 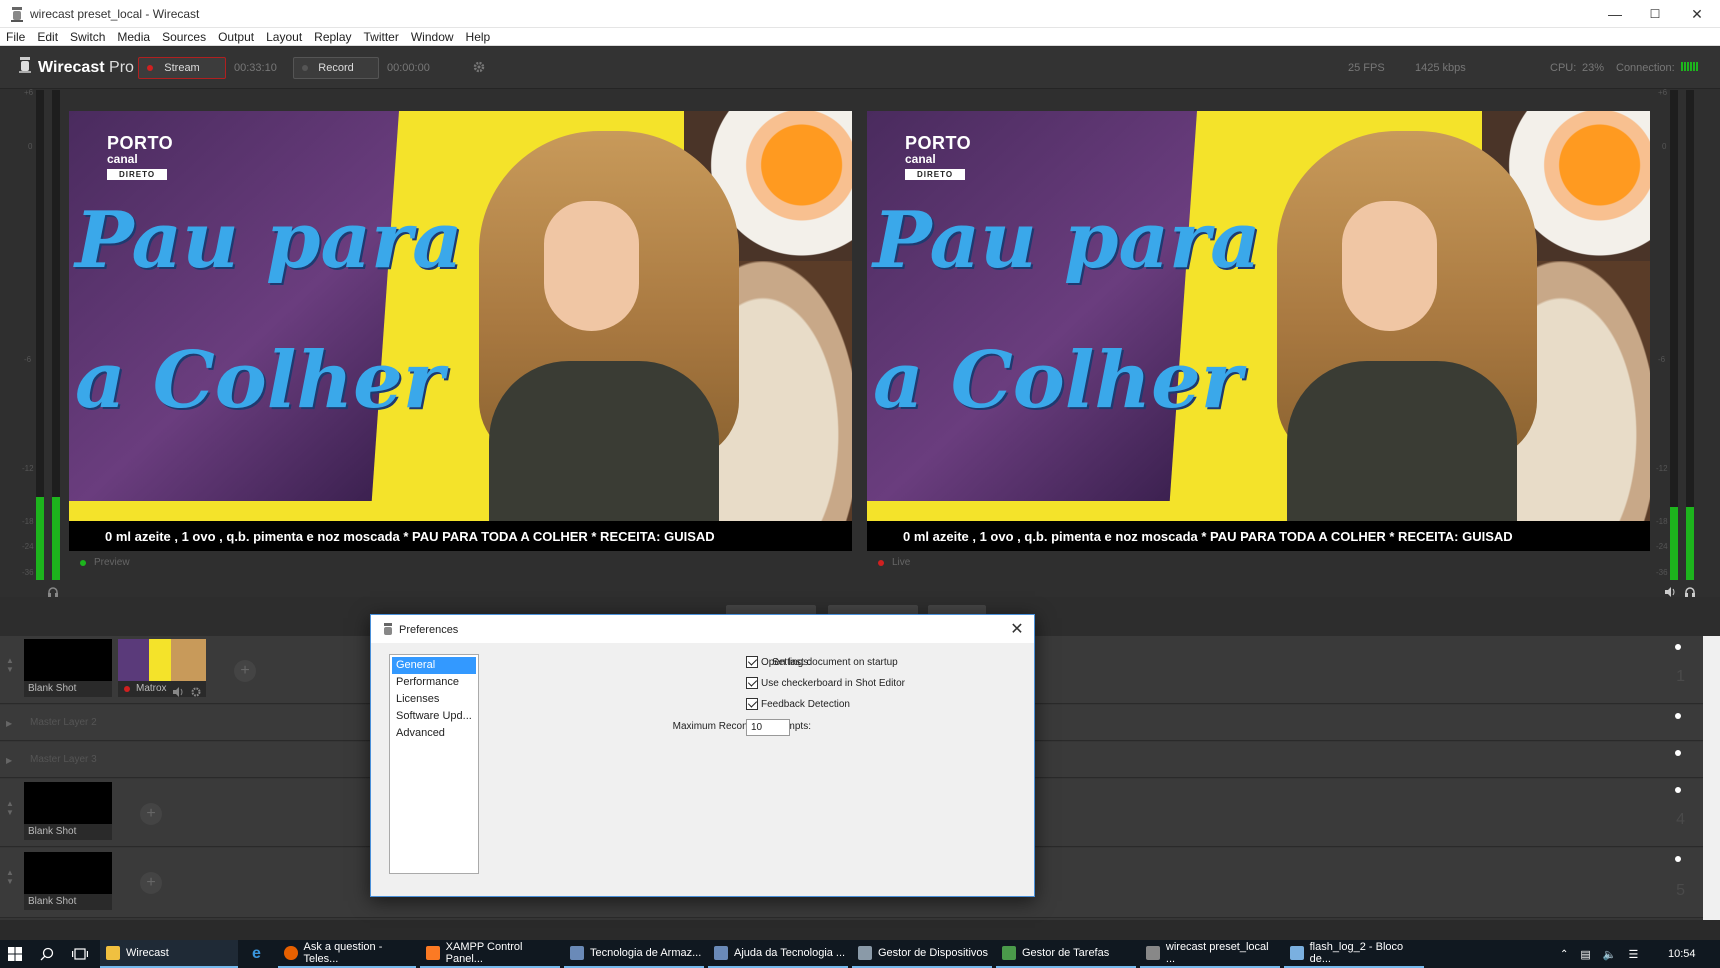 I want to click on taskbar-item-task-manager: Gestor de Tarefas, so click(x=1066, y=954).